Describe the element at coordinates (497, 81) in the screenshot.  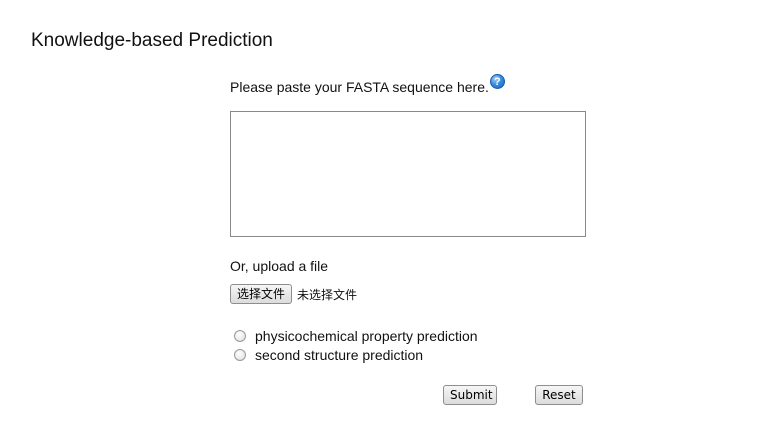
I see `help-question-icon: ?` at that location.